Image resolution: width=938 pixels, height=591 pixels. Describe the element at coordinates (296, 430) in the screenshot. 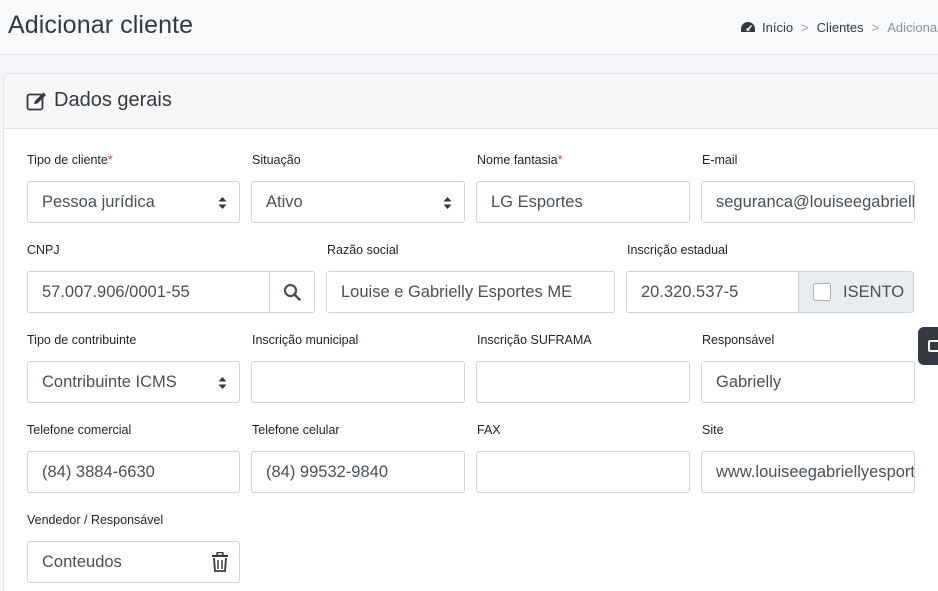

I see `telefone-celular-label: Telefone celular` at that location.